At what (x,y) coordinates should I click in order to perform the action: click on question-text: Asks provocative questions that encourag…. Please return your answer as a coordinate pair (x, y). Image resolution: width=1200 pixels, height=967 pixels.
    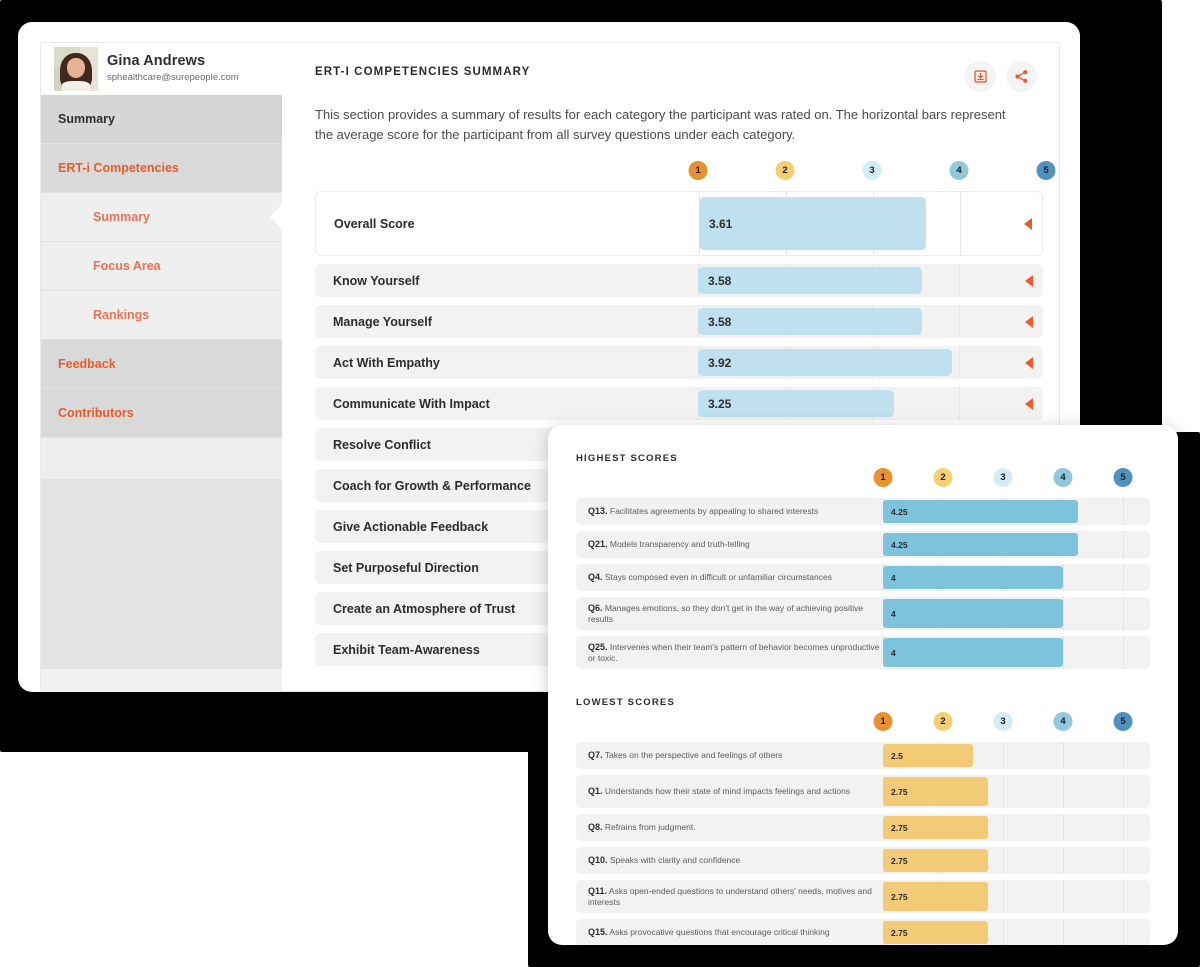
    Looking at the image, I should click on (718, 931).